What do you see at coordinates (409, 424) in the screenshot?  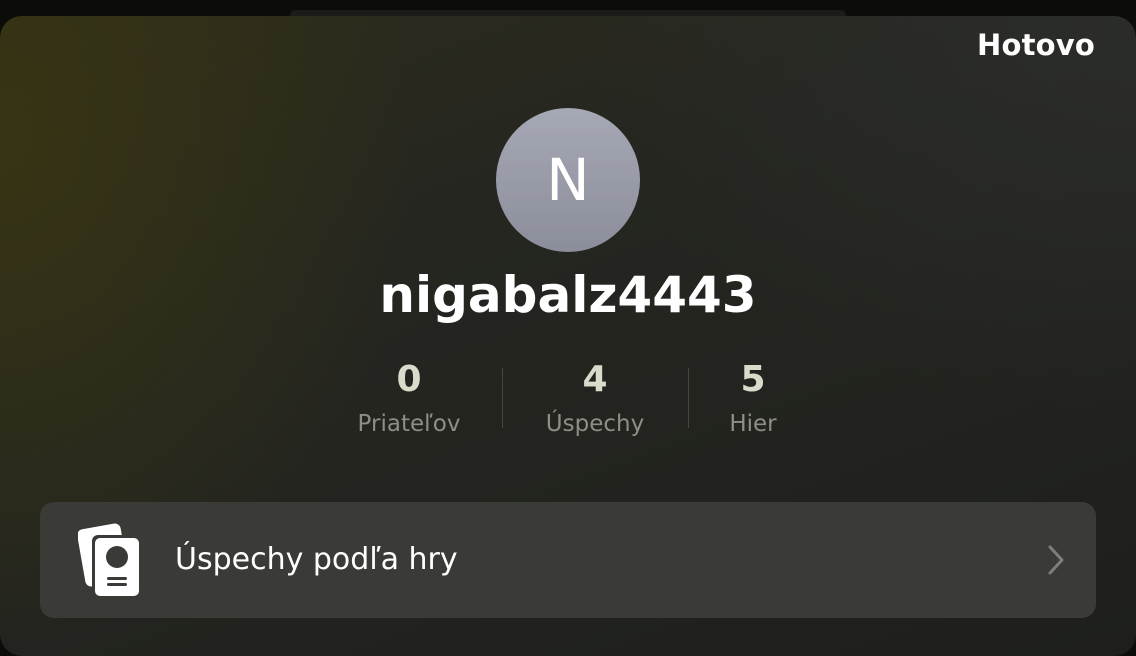 I see `stat-friends-label: Priateľov` at bounding box center [409, 424].